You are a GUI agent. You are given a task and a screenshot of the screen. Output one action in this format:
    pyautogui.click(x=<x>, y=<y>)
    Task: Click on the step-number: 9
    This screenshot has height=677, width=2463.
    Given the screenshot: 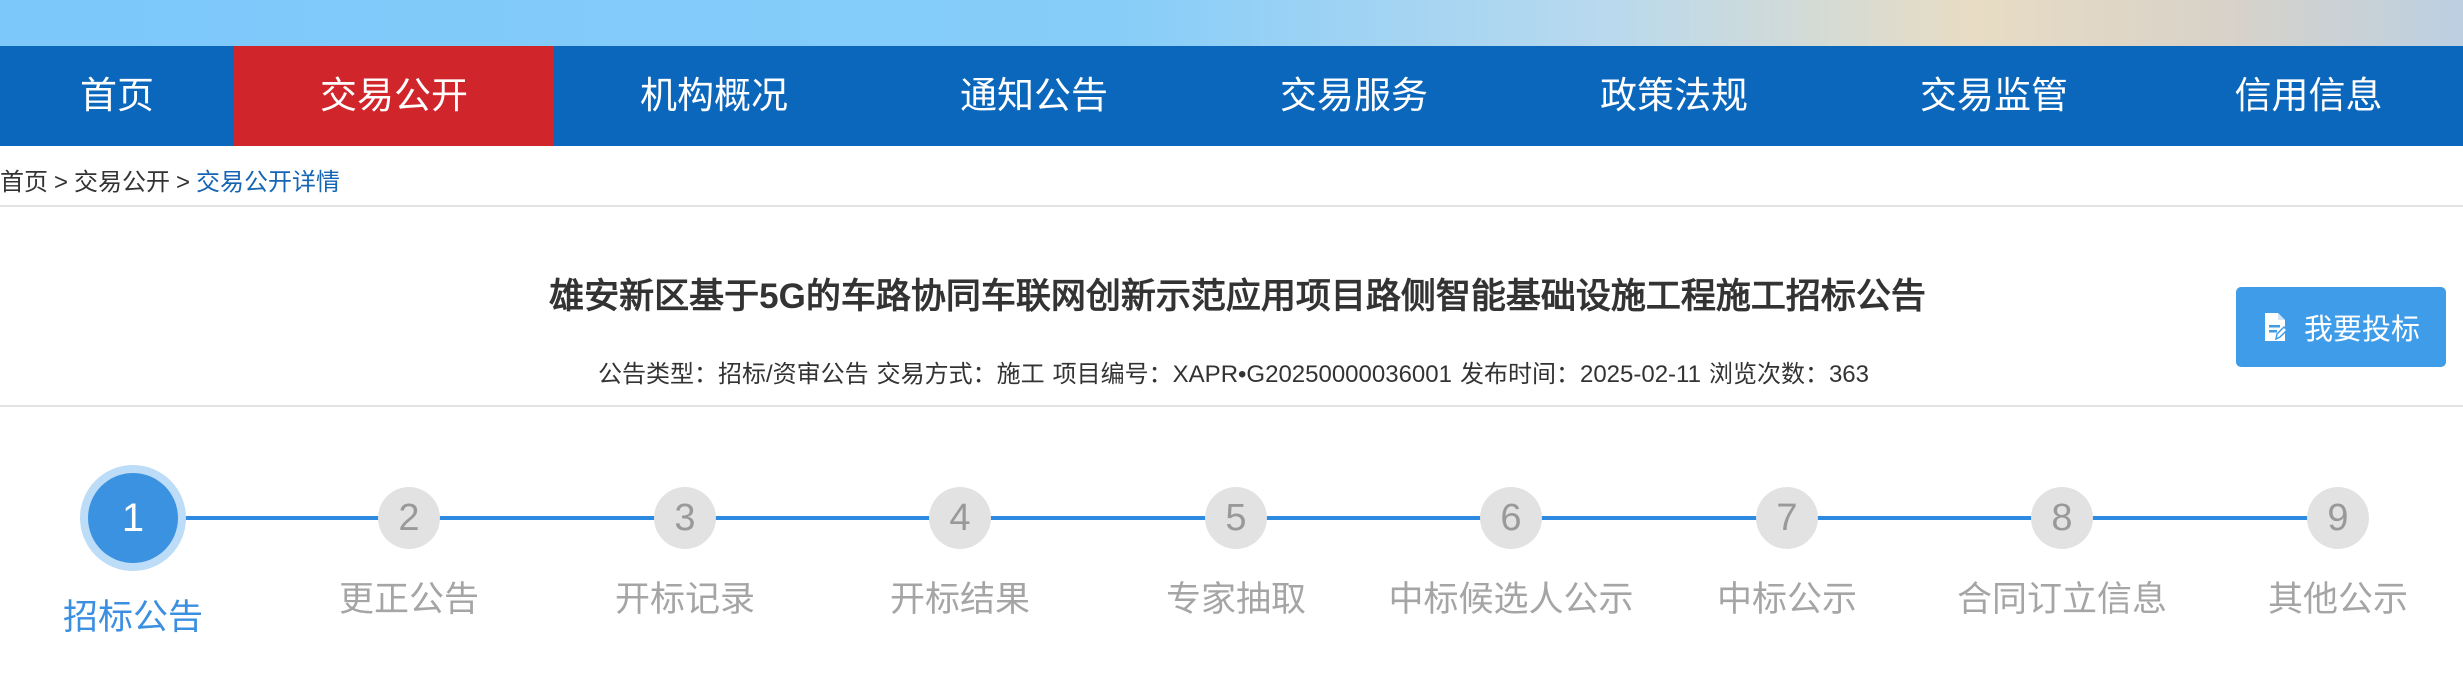 What is the action you would take?
    pyautogui.click(x=2338, y=518)
    